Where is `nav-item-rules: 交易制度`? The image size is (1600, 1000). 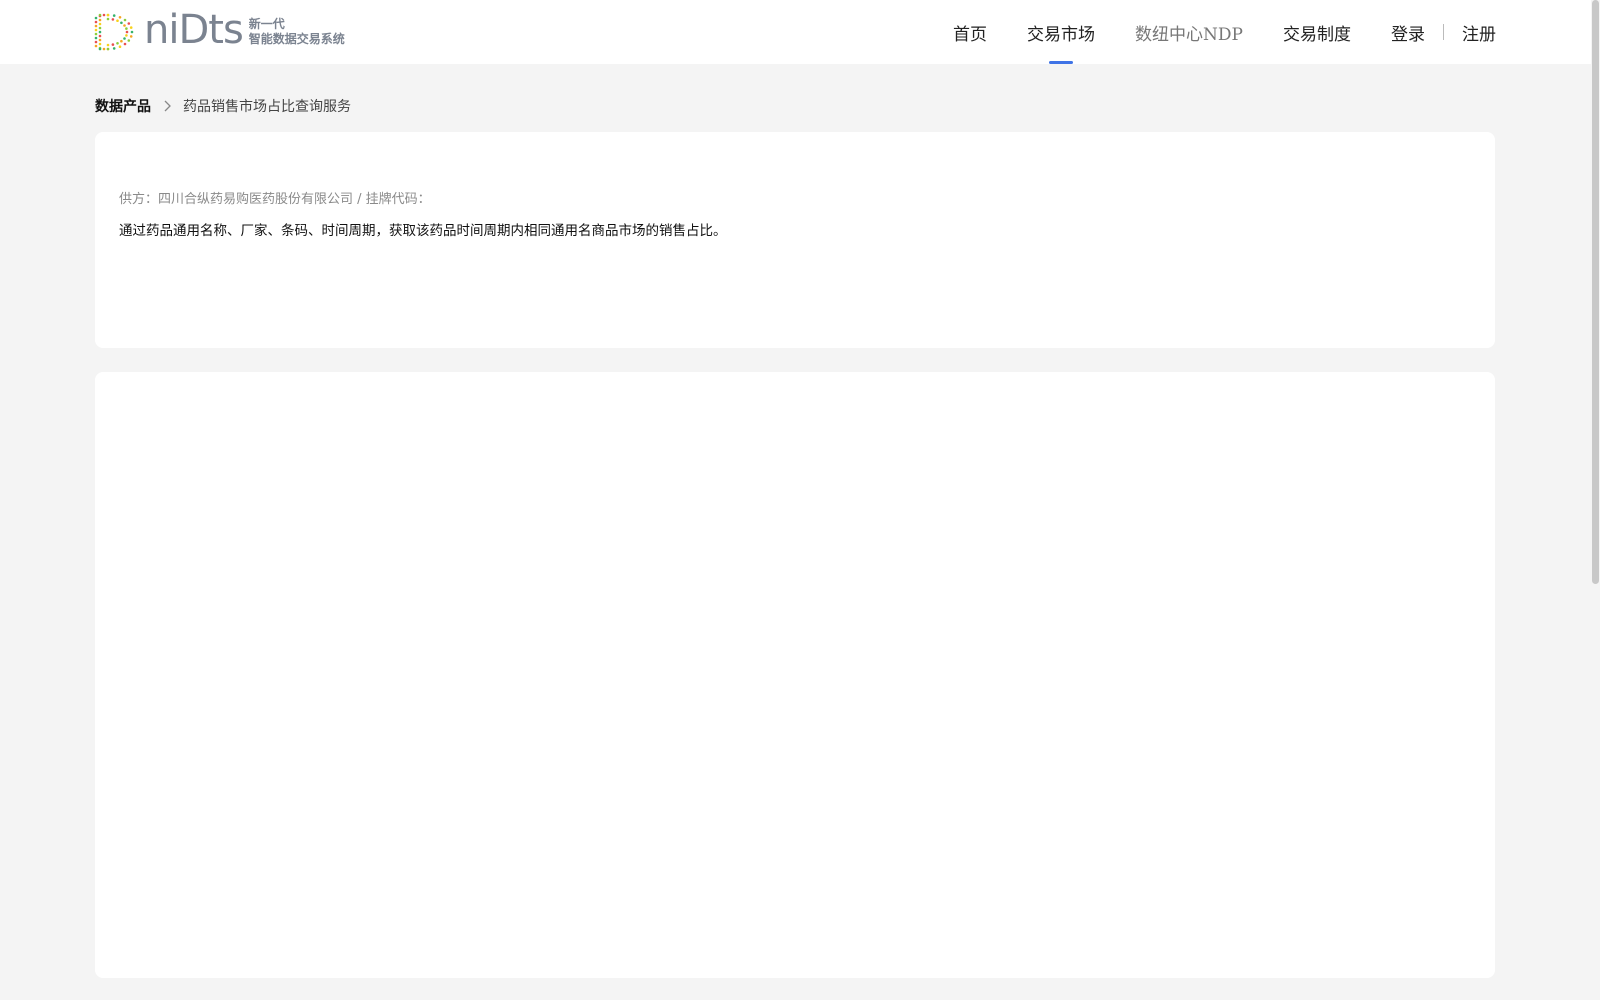 nav-item-rules: 交易制度 is located at coordinates (1317, 32).